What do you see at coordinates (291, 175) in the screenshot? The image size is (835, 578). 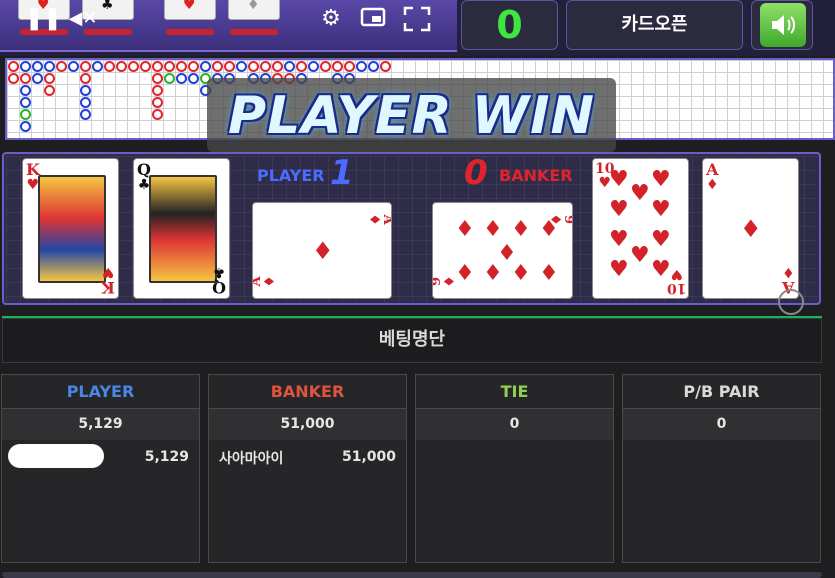 I see `player-label: PLAYER` at bounding box center [291, 175].